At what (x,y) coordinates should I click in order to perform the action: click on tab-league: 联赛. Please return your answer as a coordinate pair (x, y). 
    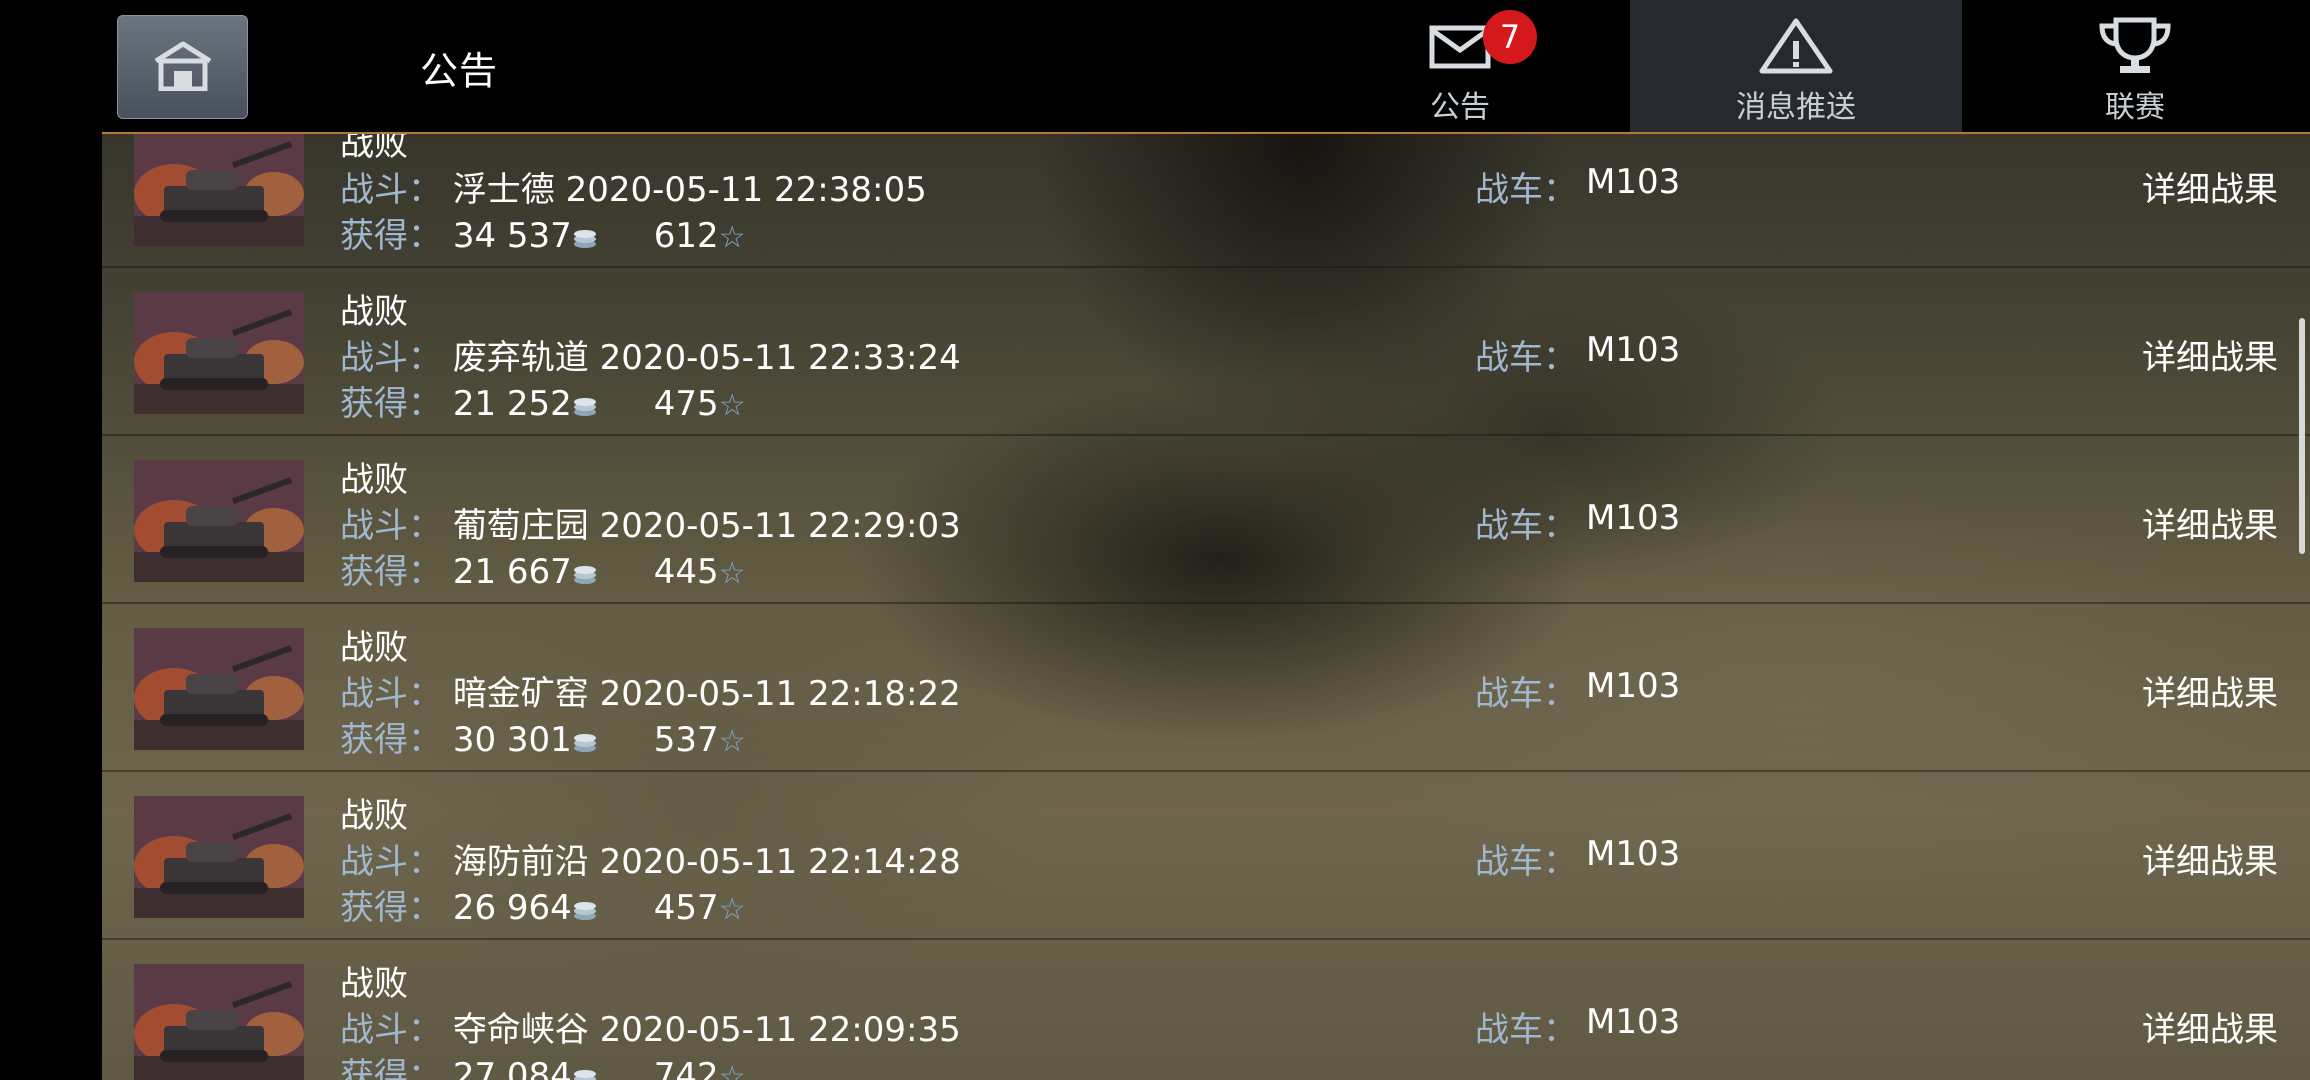
    Looking at the image, I should click on (2135, 66).